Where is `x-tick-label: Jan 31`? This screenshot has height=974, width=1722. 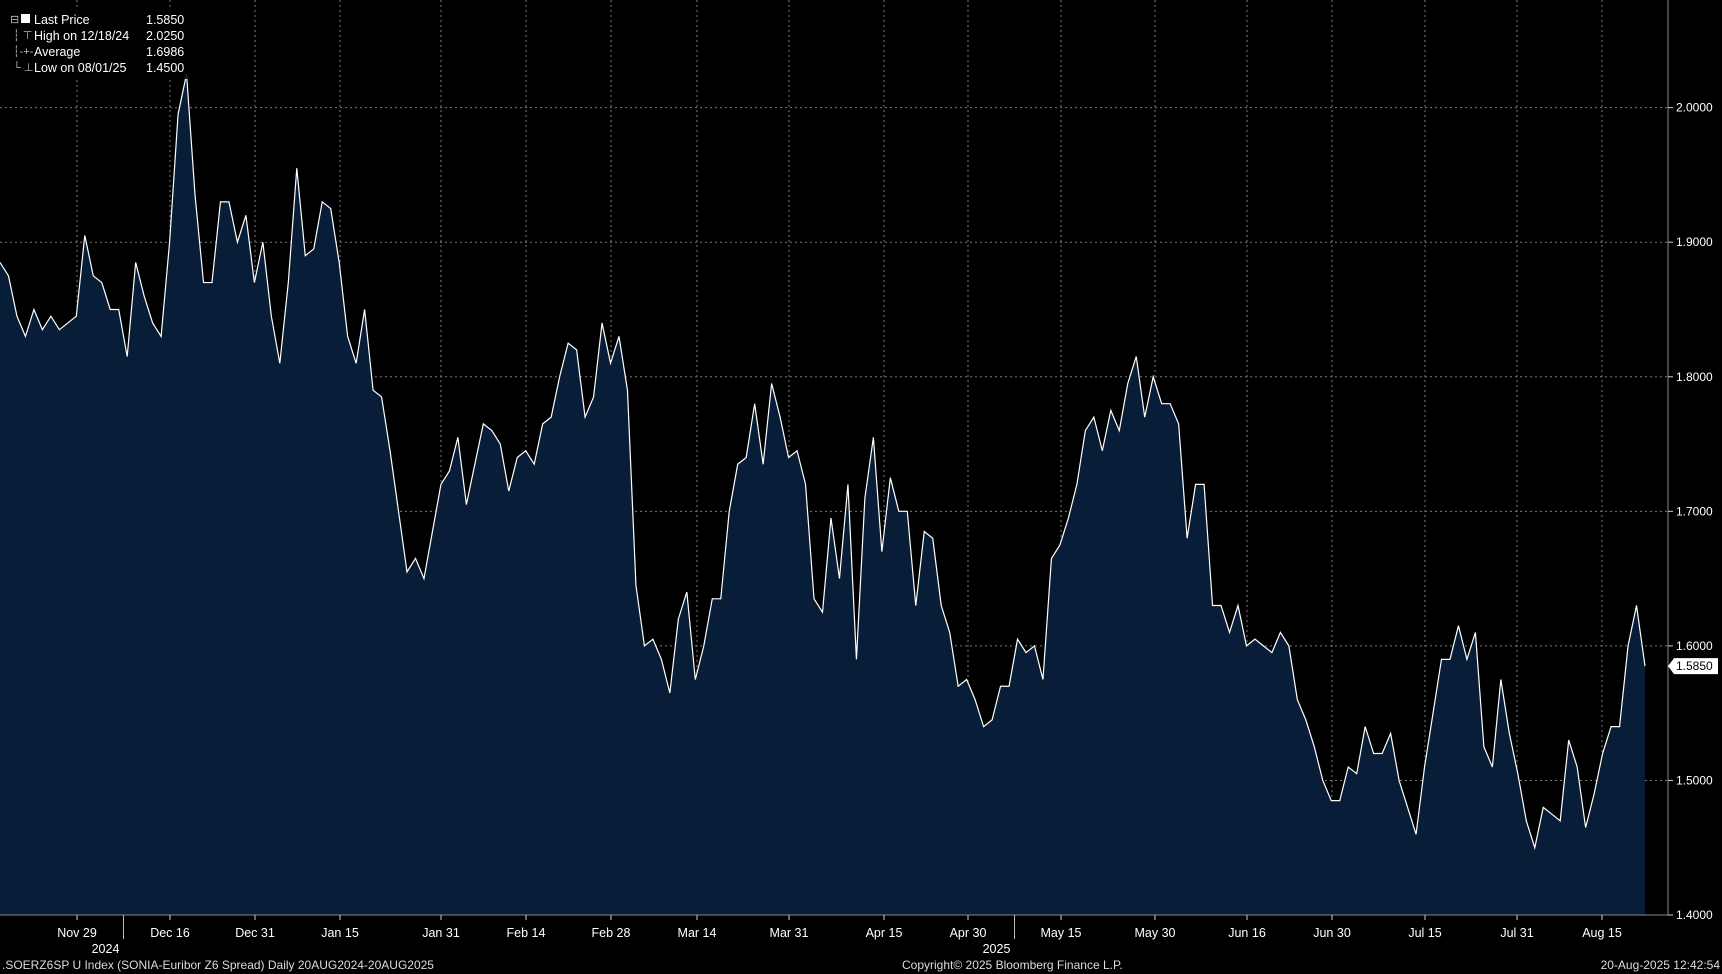
x-tick-label: Jan 31 is located at coordinates (441, 933).